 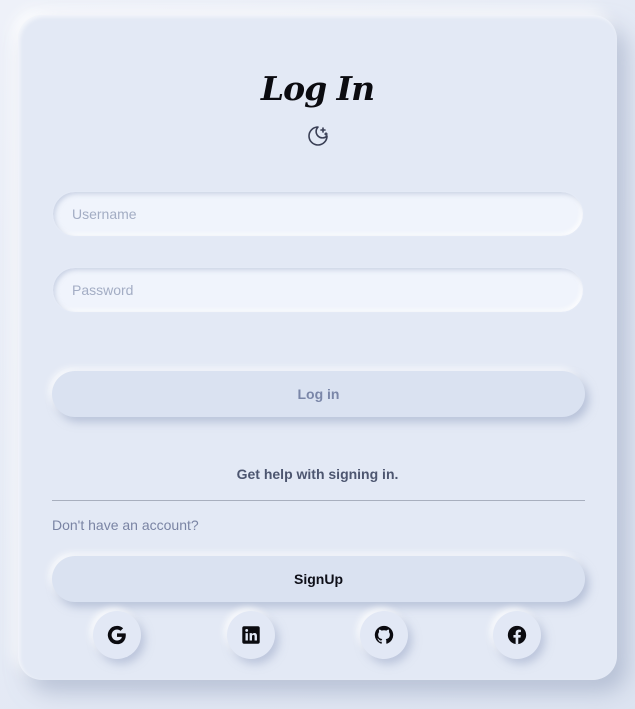 I want to click on google-login-button, so click(x=117, y=635).